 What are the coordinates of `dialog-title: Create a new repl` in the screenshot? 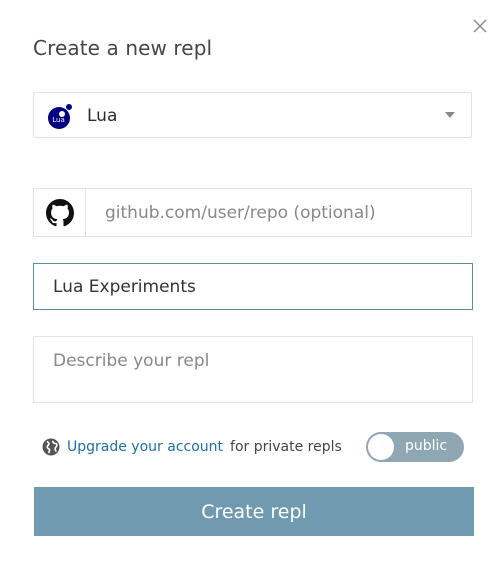 It's located at (123, 48).